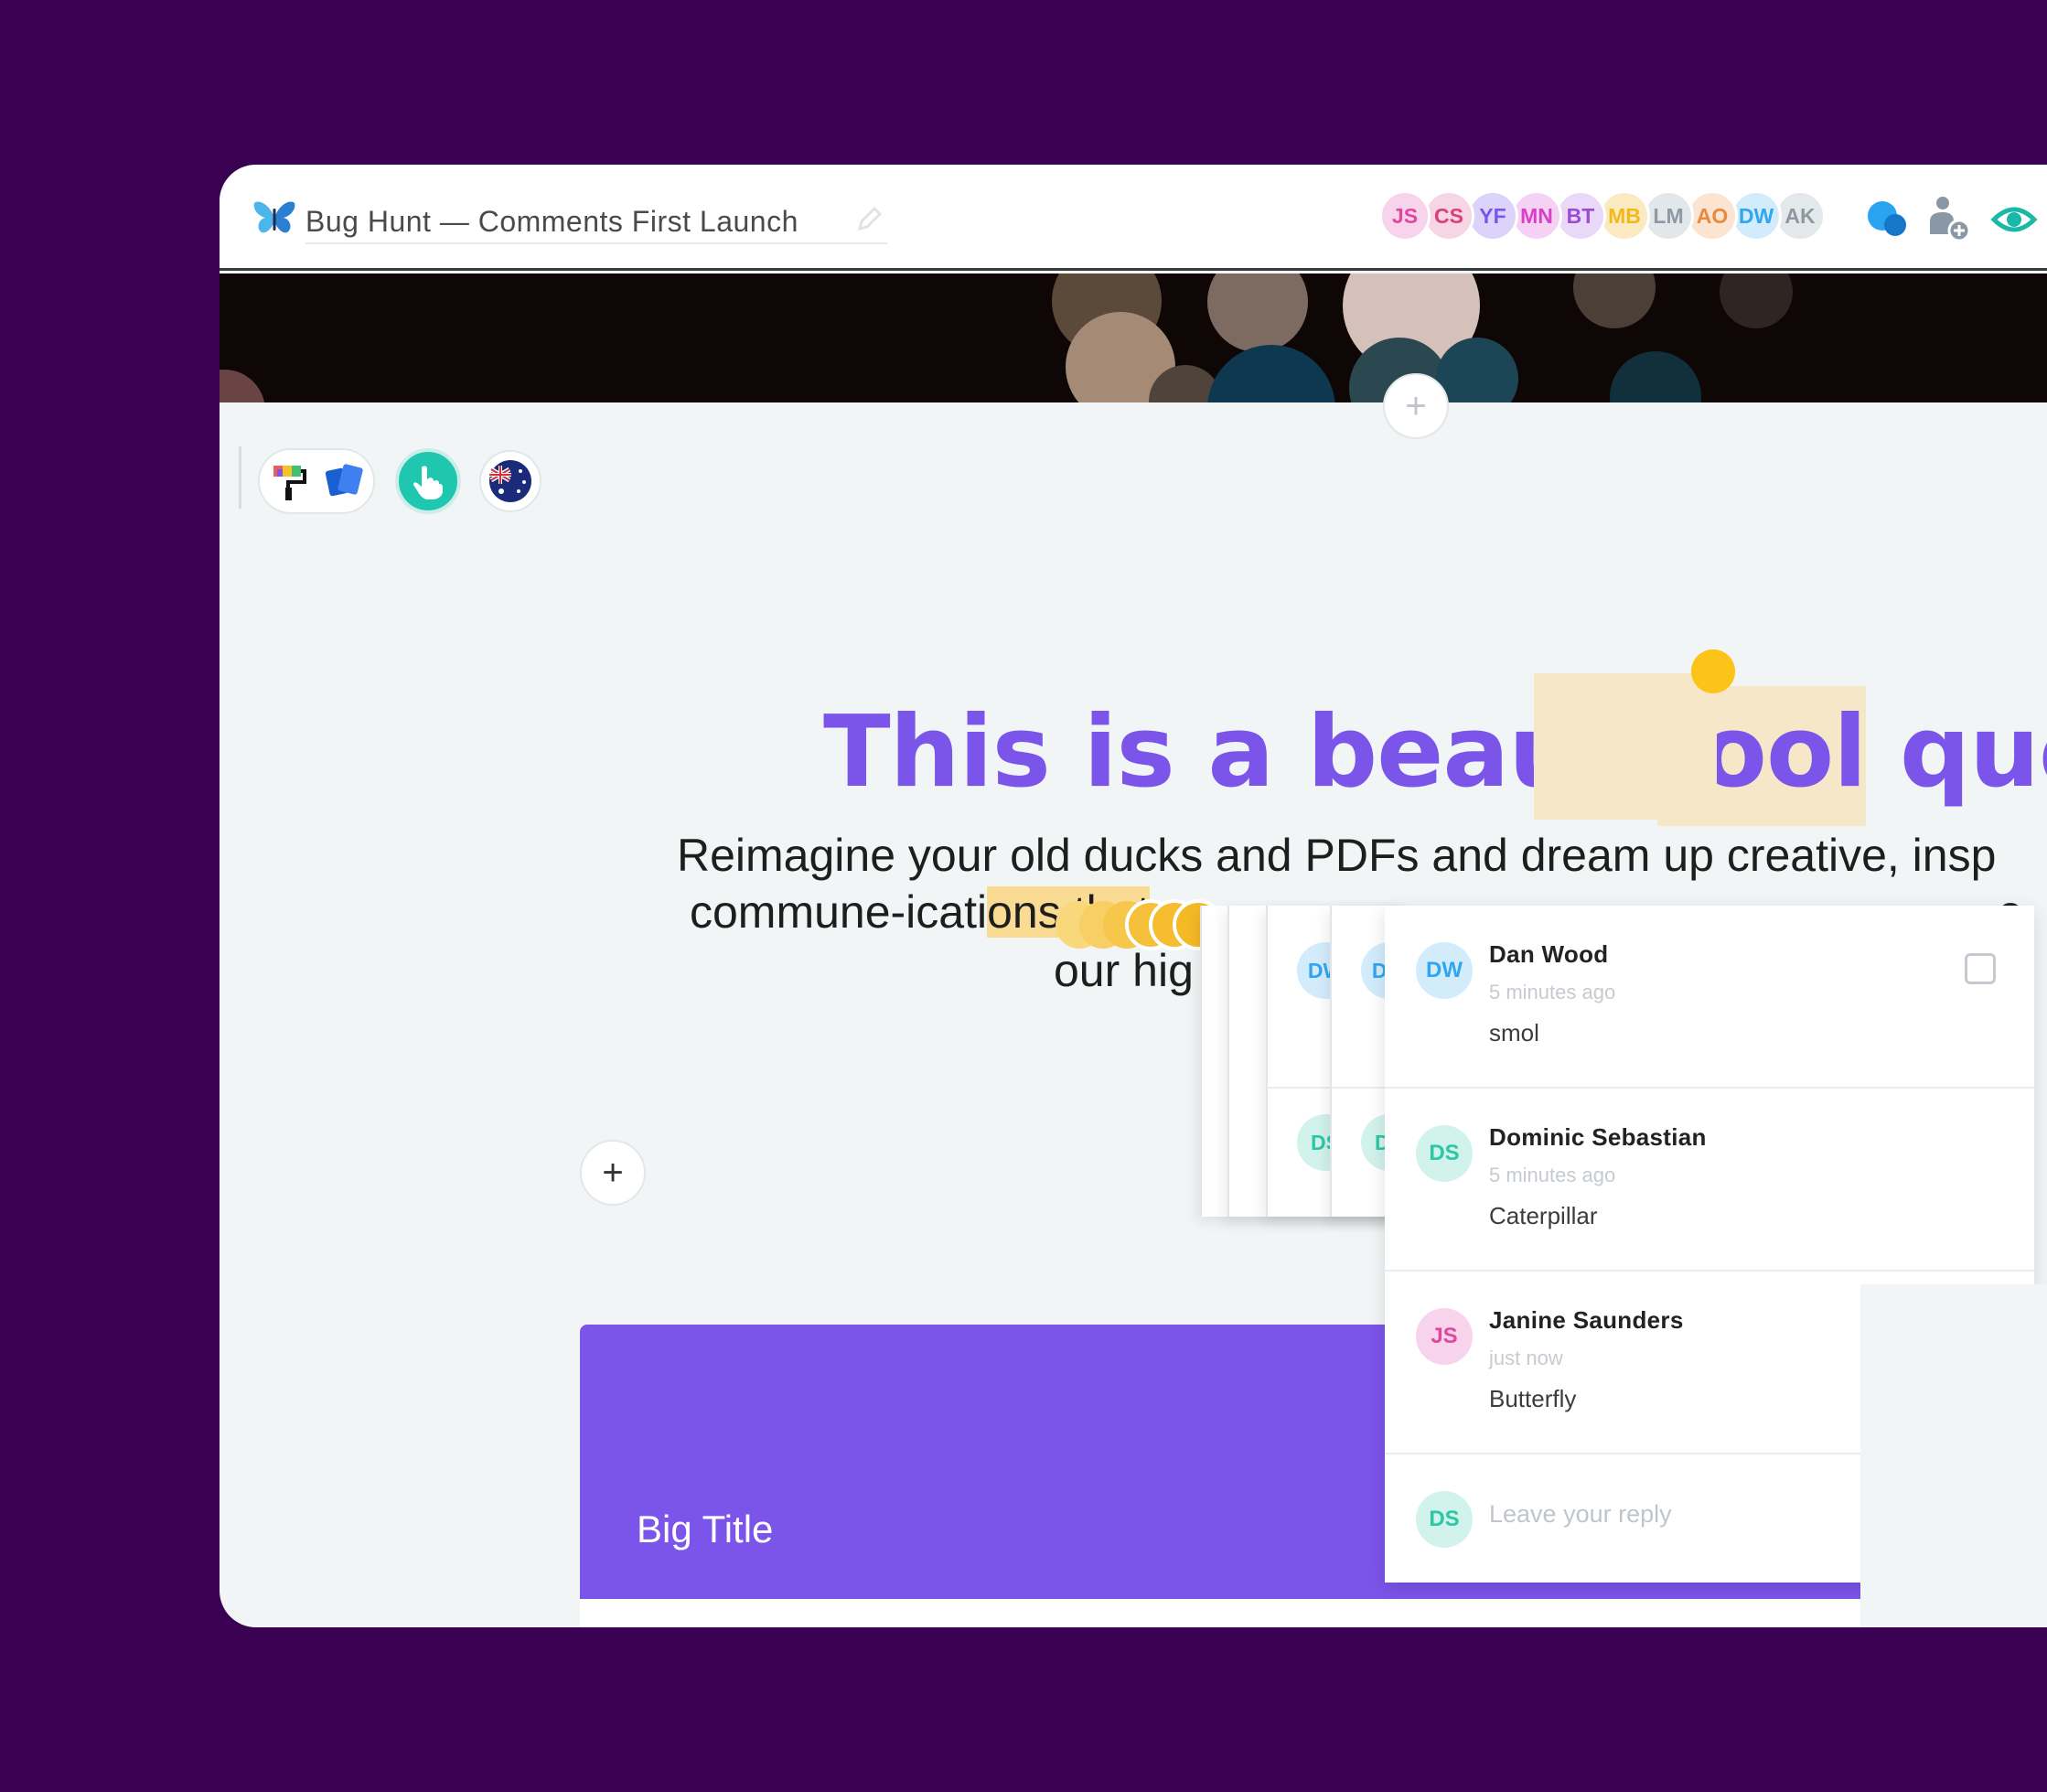 Image resolution: width=2047 pixels, height=1792 pixels. What do you see at coordinates (1514, 1032) in the screenshot?
I see `comment-text: smol` at bounding box center [1514, 1032].